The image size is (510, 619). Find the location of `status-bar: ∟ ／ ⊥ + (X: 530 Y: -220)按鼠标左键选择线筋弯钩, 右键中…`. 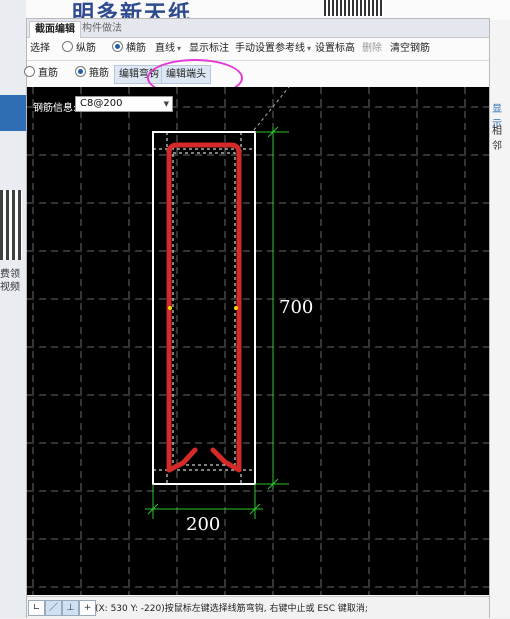

status-bar: ∟ ／ ⊥ + (X: 530 Y: -220)按鼠标左键选择线筋弯钩, 右键中… is located at coordinates (258, 607).